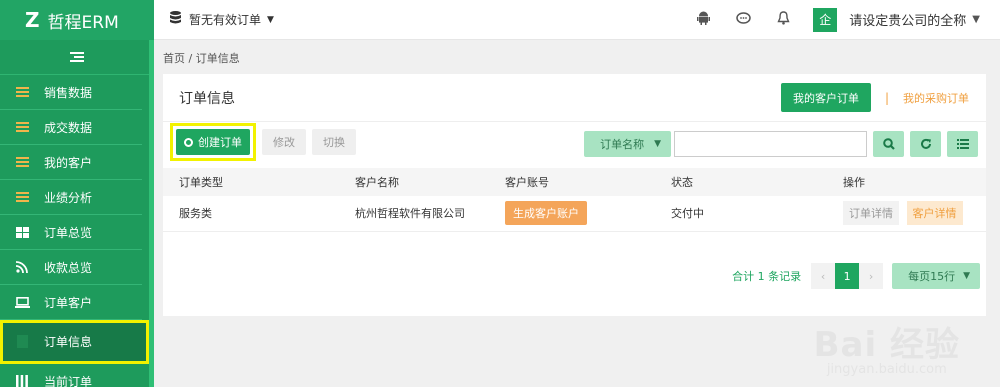  What do you see at coordinates (825, 19) in the screenshot?
I see `company-avatar: 企` at bounding box center [825, 19].